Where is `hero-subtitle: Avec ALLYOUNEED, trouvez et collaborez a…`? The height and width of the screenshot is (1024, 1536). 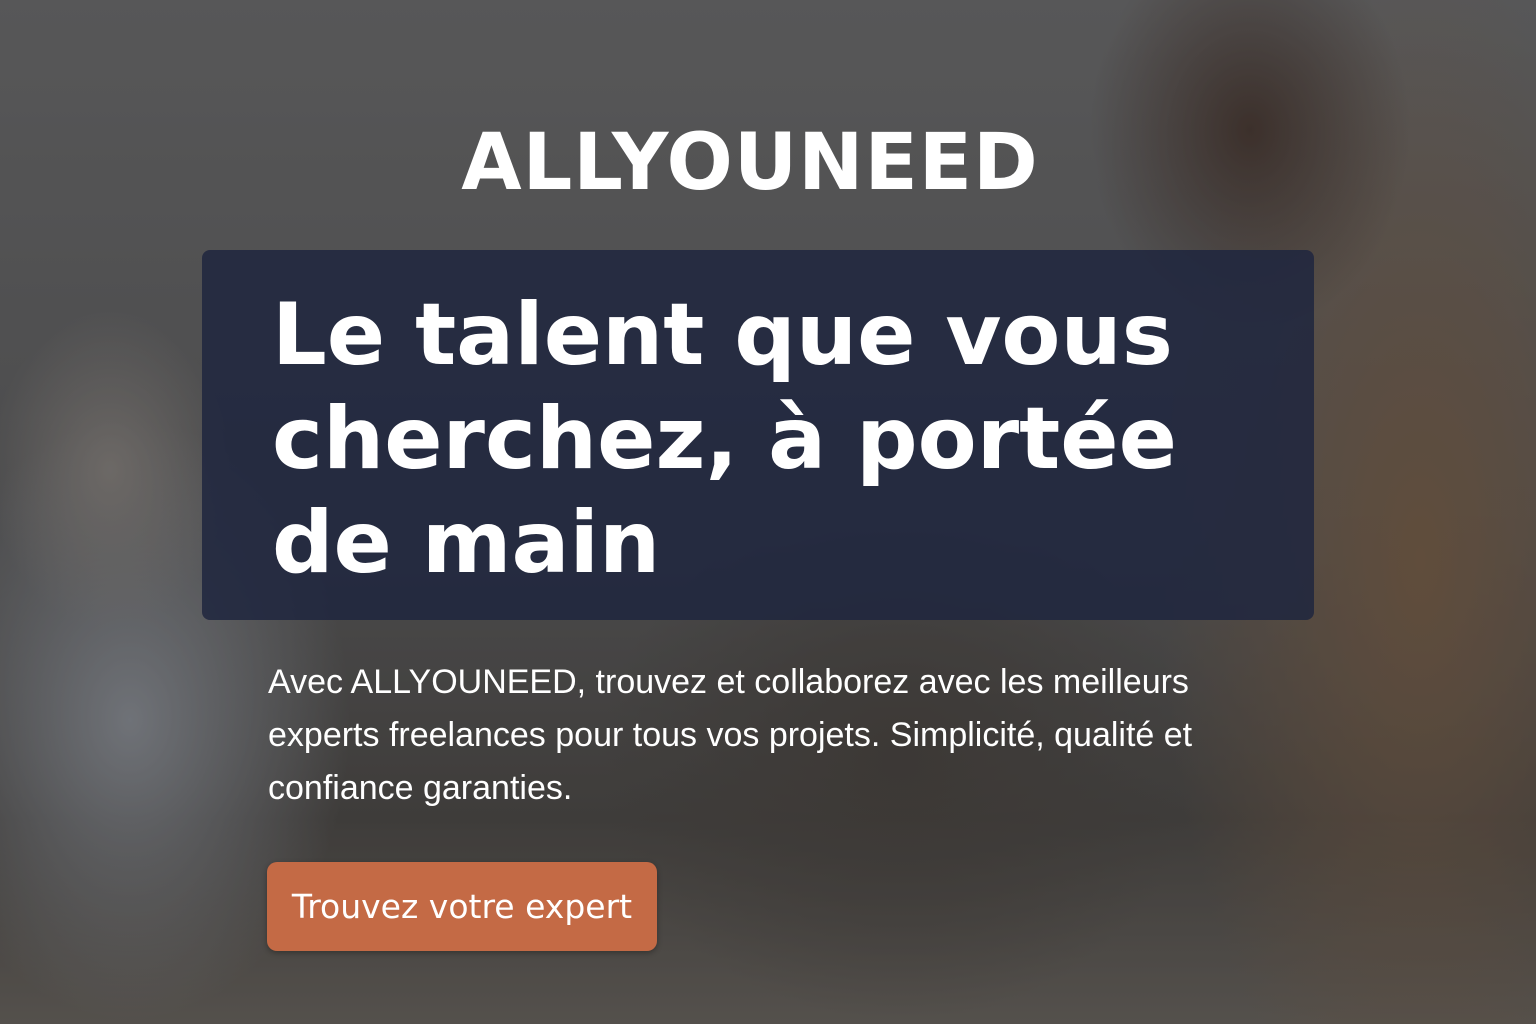
hero-subtitle: Avec ALLYOUNEED, trouvez et collaborez a… is located at coordinates (730, 735).